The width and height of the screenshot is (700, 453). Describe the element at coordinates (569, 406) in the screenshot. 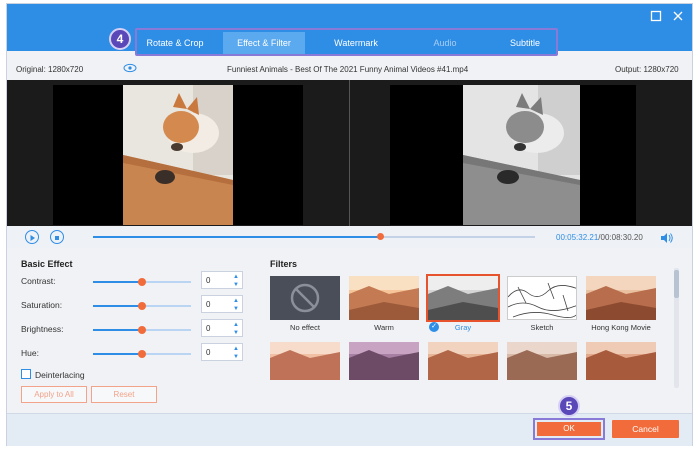

I see `step-badge-5: 5` at that location.